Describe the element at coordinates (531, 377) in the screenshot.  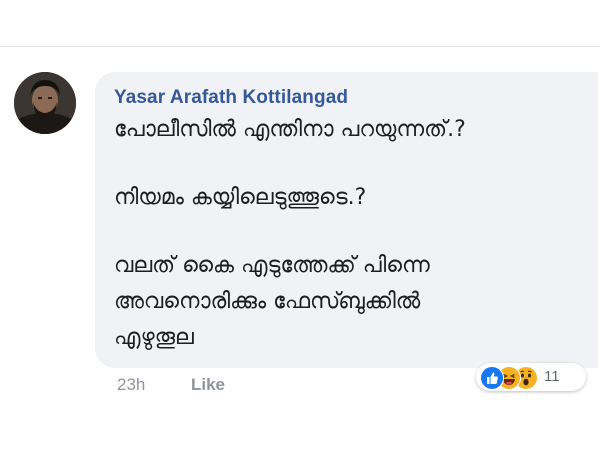
I see `reactions-summary: 11` at that location.